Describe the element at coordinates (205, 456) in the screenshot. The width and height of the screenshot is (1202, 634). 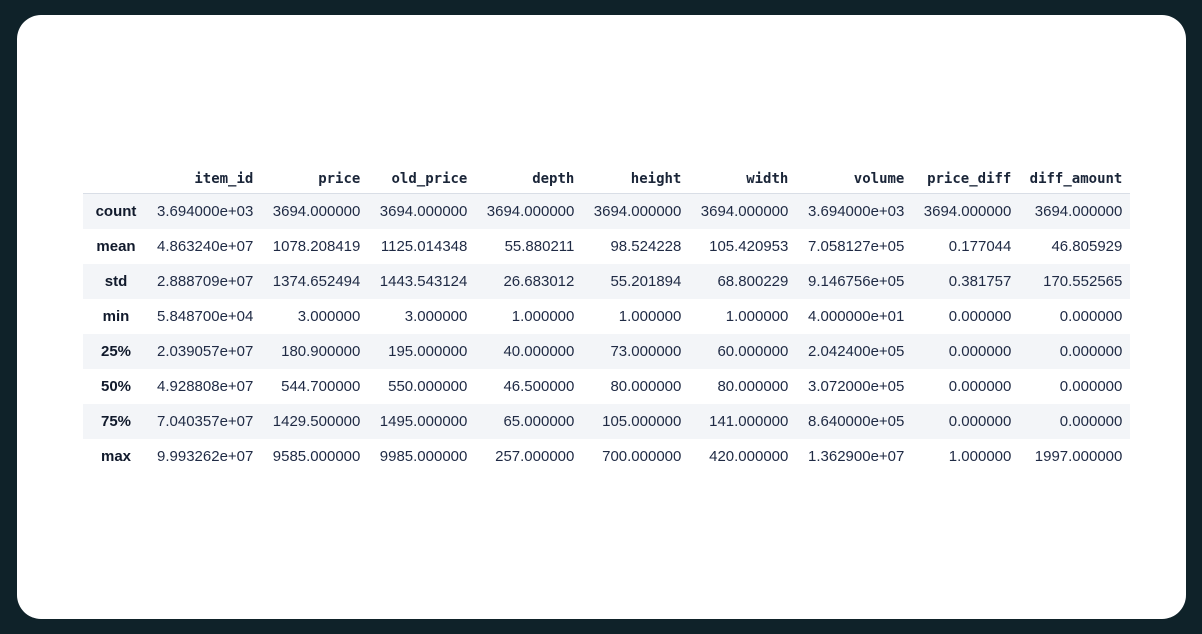
I see `table-cell: 9.993262e+07` at that location.